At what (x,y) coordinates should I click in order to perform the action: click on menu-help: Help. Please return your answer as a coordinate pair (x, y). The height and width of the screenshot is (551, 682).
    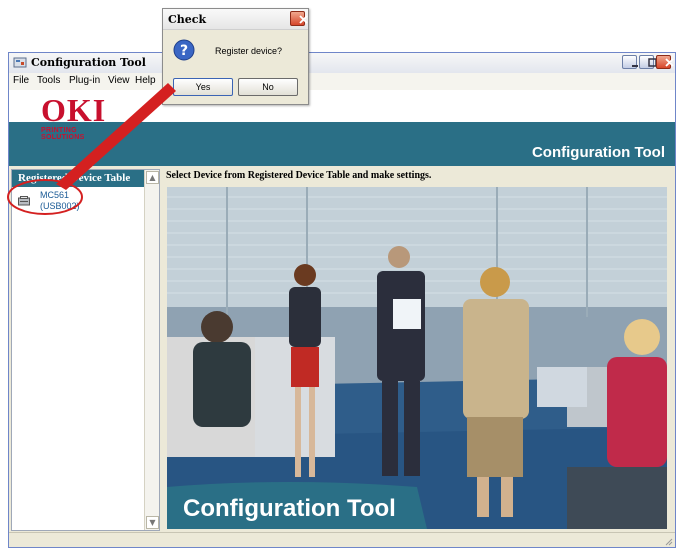
    Looking at the image, I should click on (145, 80).